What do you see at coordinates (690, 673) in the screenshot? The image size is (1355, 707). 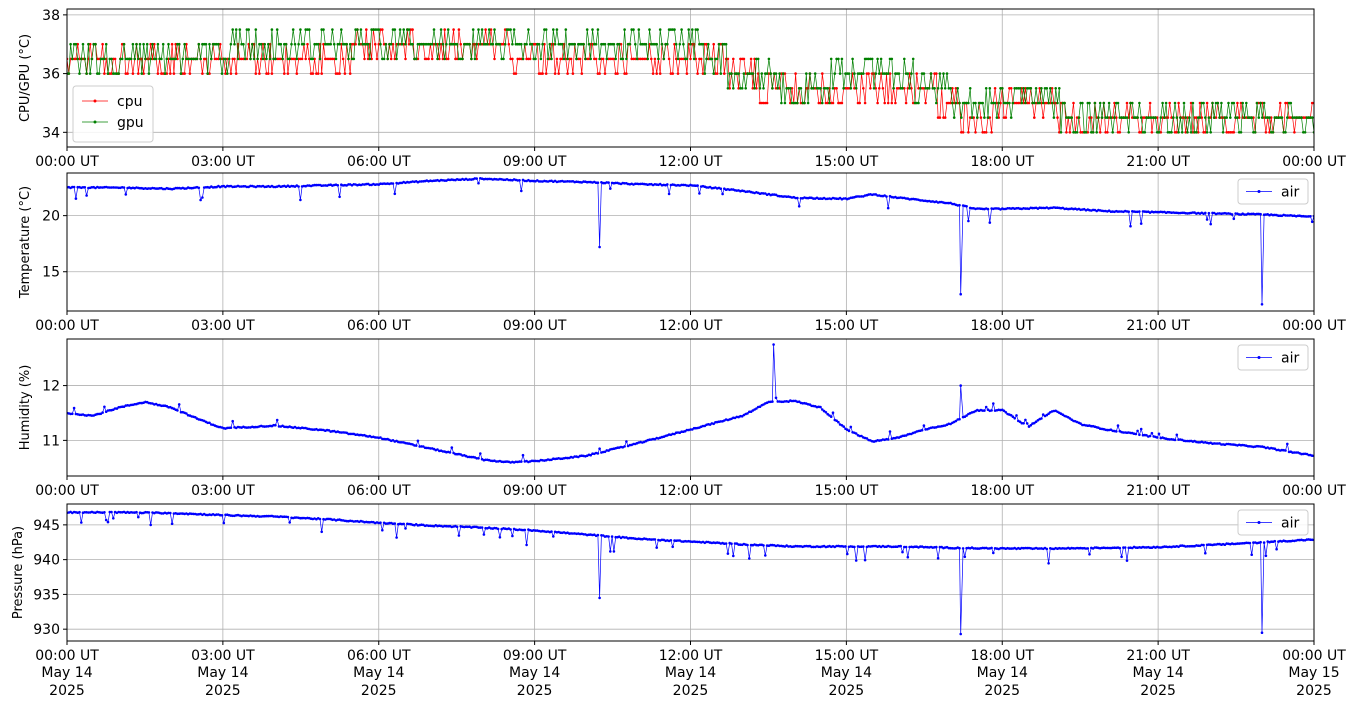 I see `x-tick-date: May 14` at bounding box center [690, 673].